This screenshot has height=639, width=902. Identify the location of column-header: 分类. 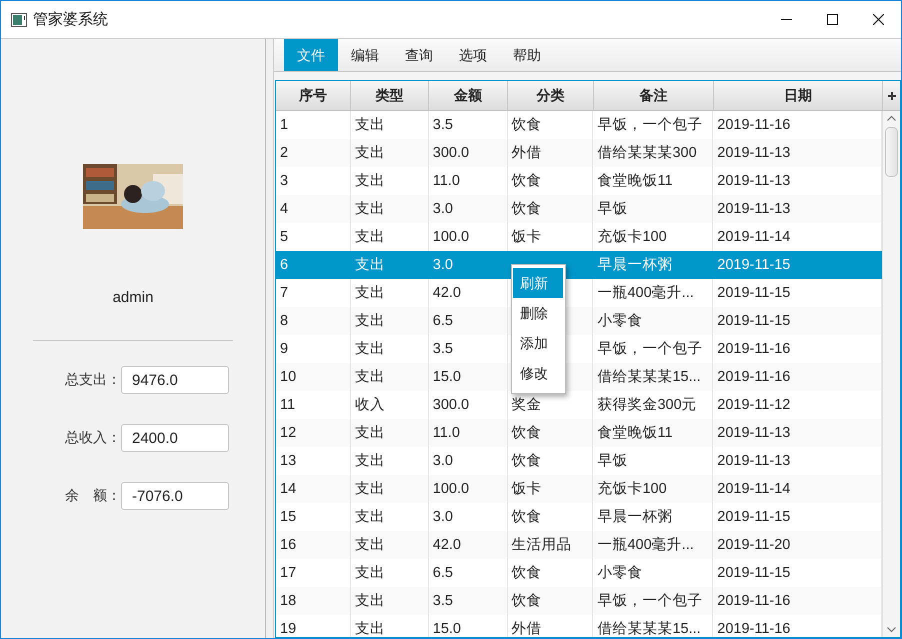
(551, 95).